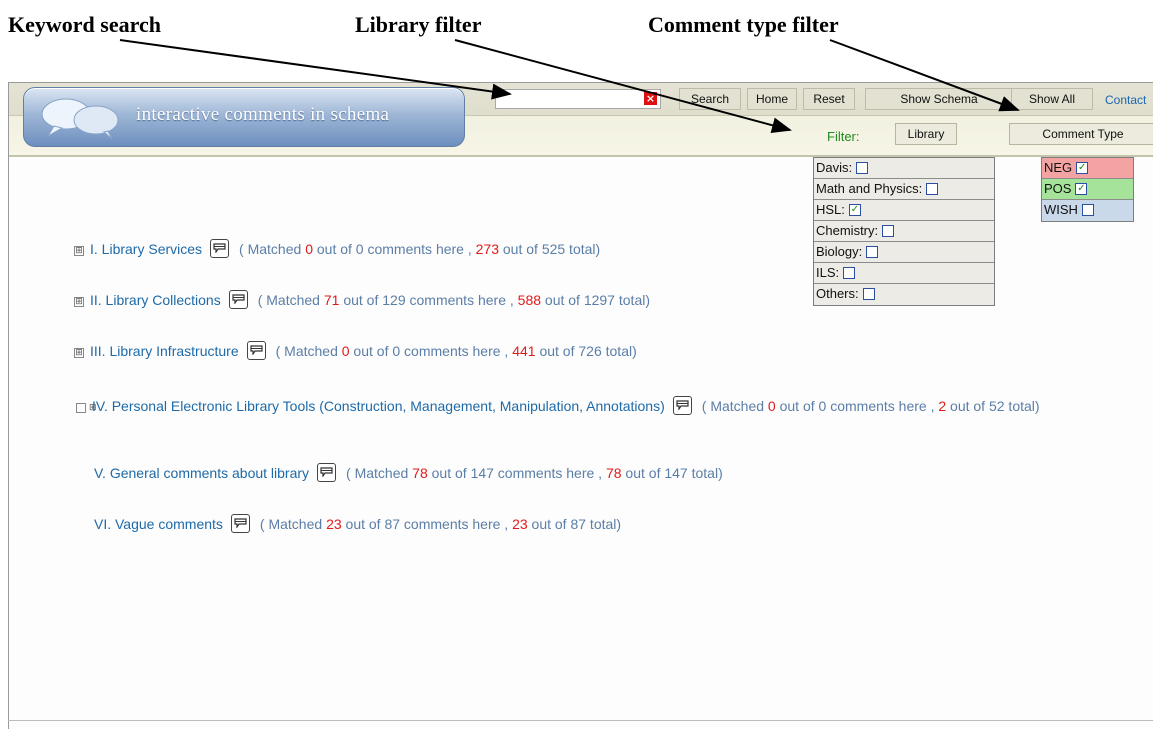  What do you see at coordinates (146, 249) in the screenshot?
I see `tree-node-title: I. Library Services` at bounding box center [146, 249].